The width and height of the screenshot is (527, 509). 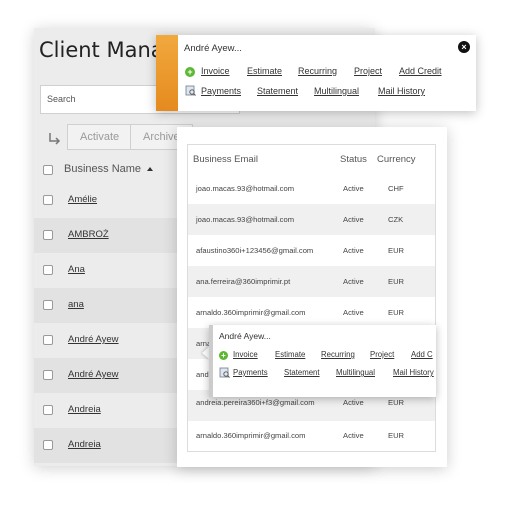 What do you see at coordinates (54, 138) in the screenshot?
I see `undo-icon` at bounding box center [54, 138].